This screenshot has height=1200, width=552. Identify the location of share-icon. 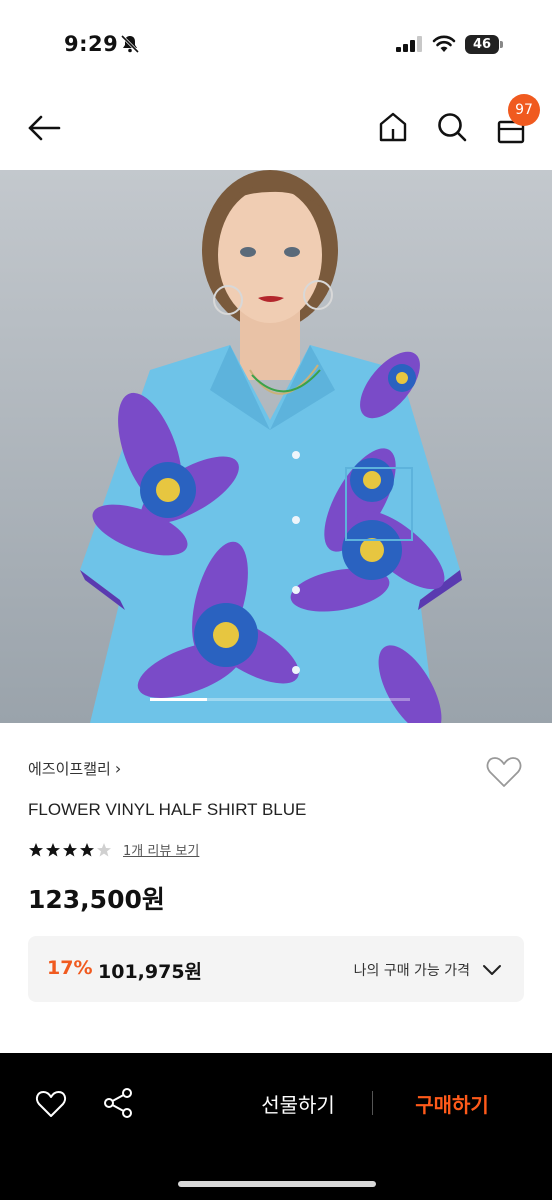
(118, 1103).